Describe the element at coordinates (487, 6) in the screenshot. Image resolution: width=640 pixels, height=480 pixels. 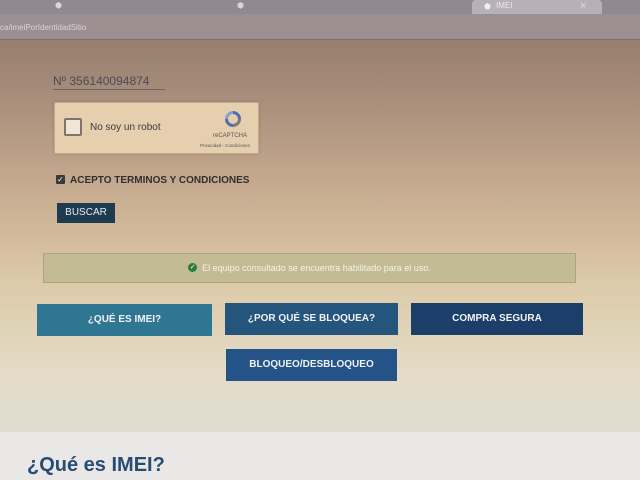
I see `shield-icon: ⬟` at that location.